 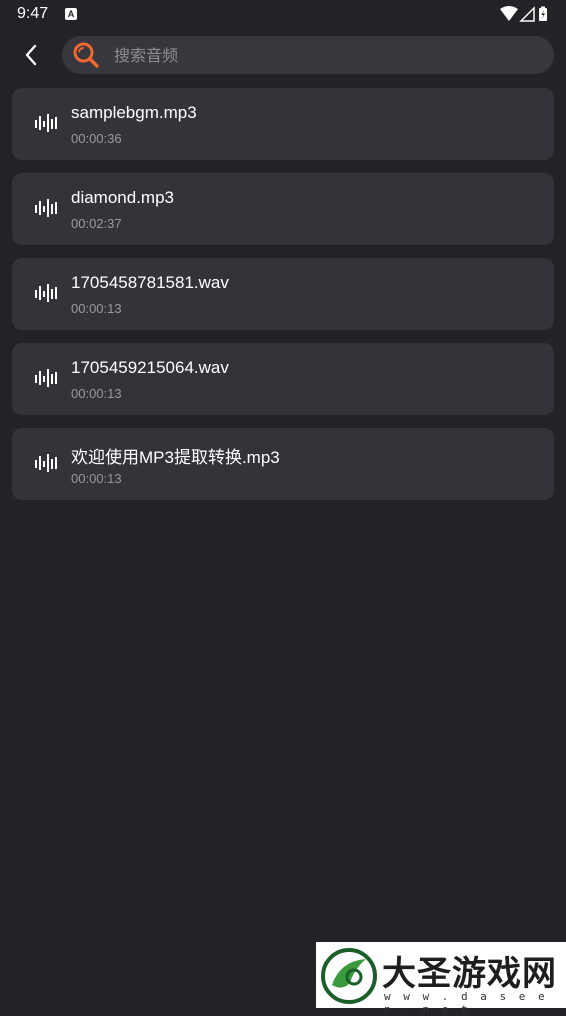 What do you see at coordinates (134, 112) in the screenshot?
I see `file-name: samplebgm.mp3` at bounding box center [134, 112].